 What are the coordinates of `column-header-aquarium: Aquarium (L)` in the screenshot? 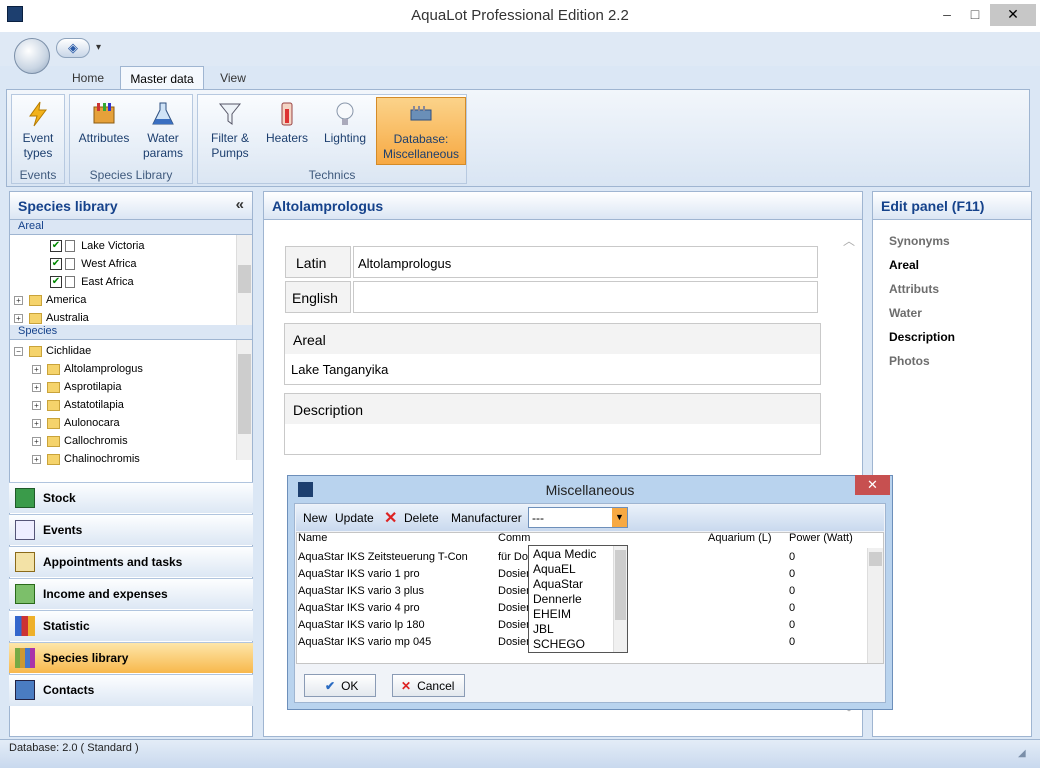 It's located at (740, 540).